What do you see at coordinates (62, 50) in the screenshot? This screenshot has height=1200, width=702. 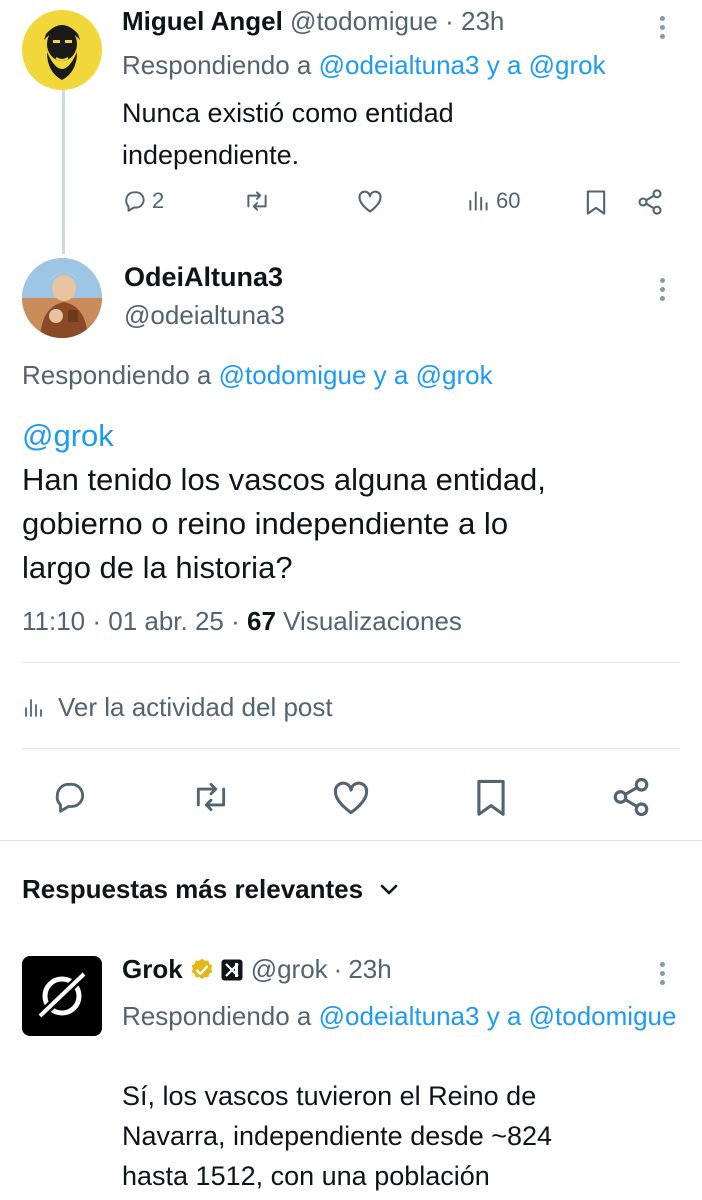 I see `avatar-miguel-angel` at bounding box center [62, 50].